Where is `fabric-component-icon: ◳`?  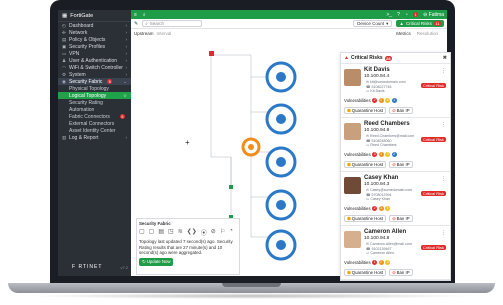
fabric-component-icon: ◳ is located at coordinates (171, 232).